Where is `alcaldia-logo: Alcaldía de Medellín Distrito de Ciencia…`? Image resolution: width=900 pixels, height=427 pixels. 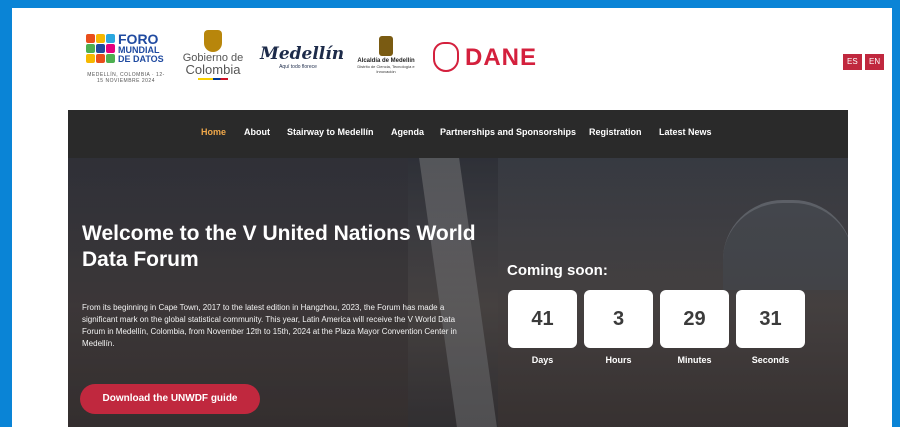
alcaldia-logo: Alcaldía de Medellín Distrito de Ciencia… is located at coordinates (386, 64).